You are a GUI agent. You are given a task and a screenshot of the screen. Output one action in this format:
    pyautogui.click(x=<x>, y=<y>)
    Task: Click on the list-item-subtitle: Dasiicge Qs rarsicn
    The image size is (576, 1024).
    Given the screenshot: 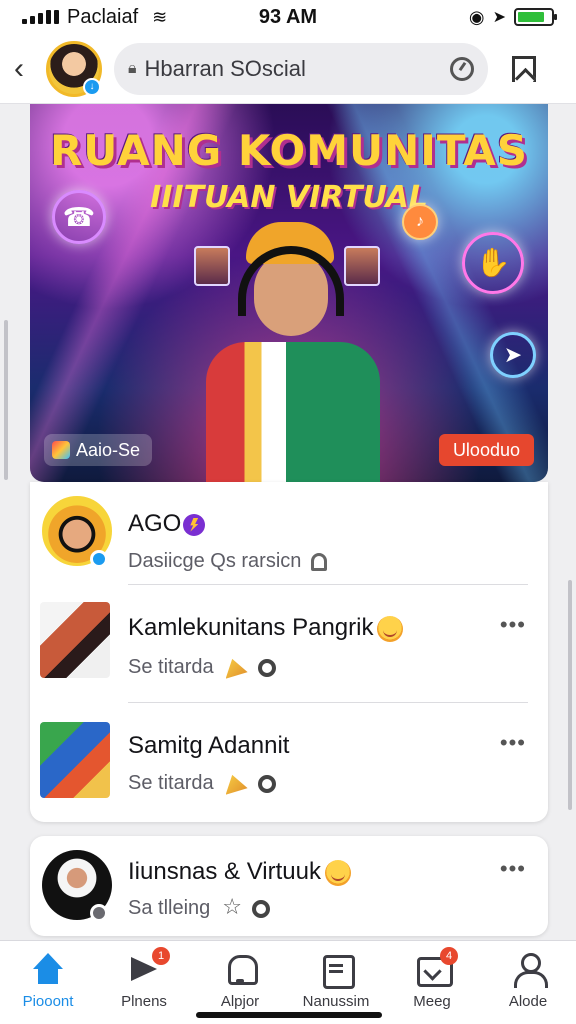 What is the action you would take?
    pyautogui.click(x=228, y=561)
    